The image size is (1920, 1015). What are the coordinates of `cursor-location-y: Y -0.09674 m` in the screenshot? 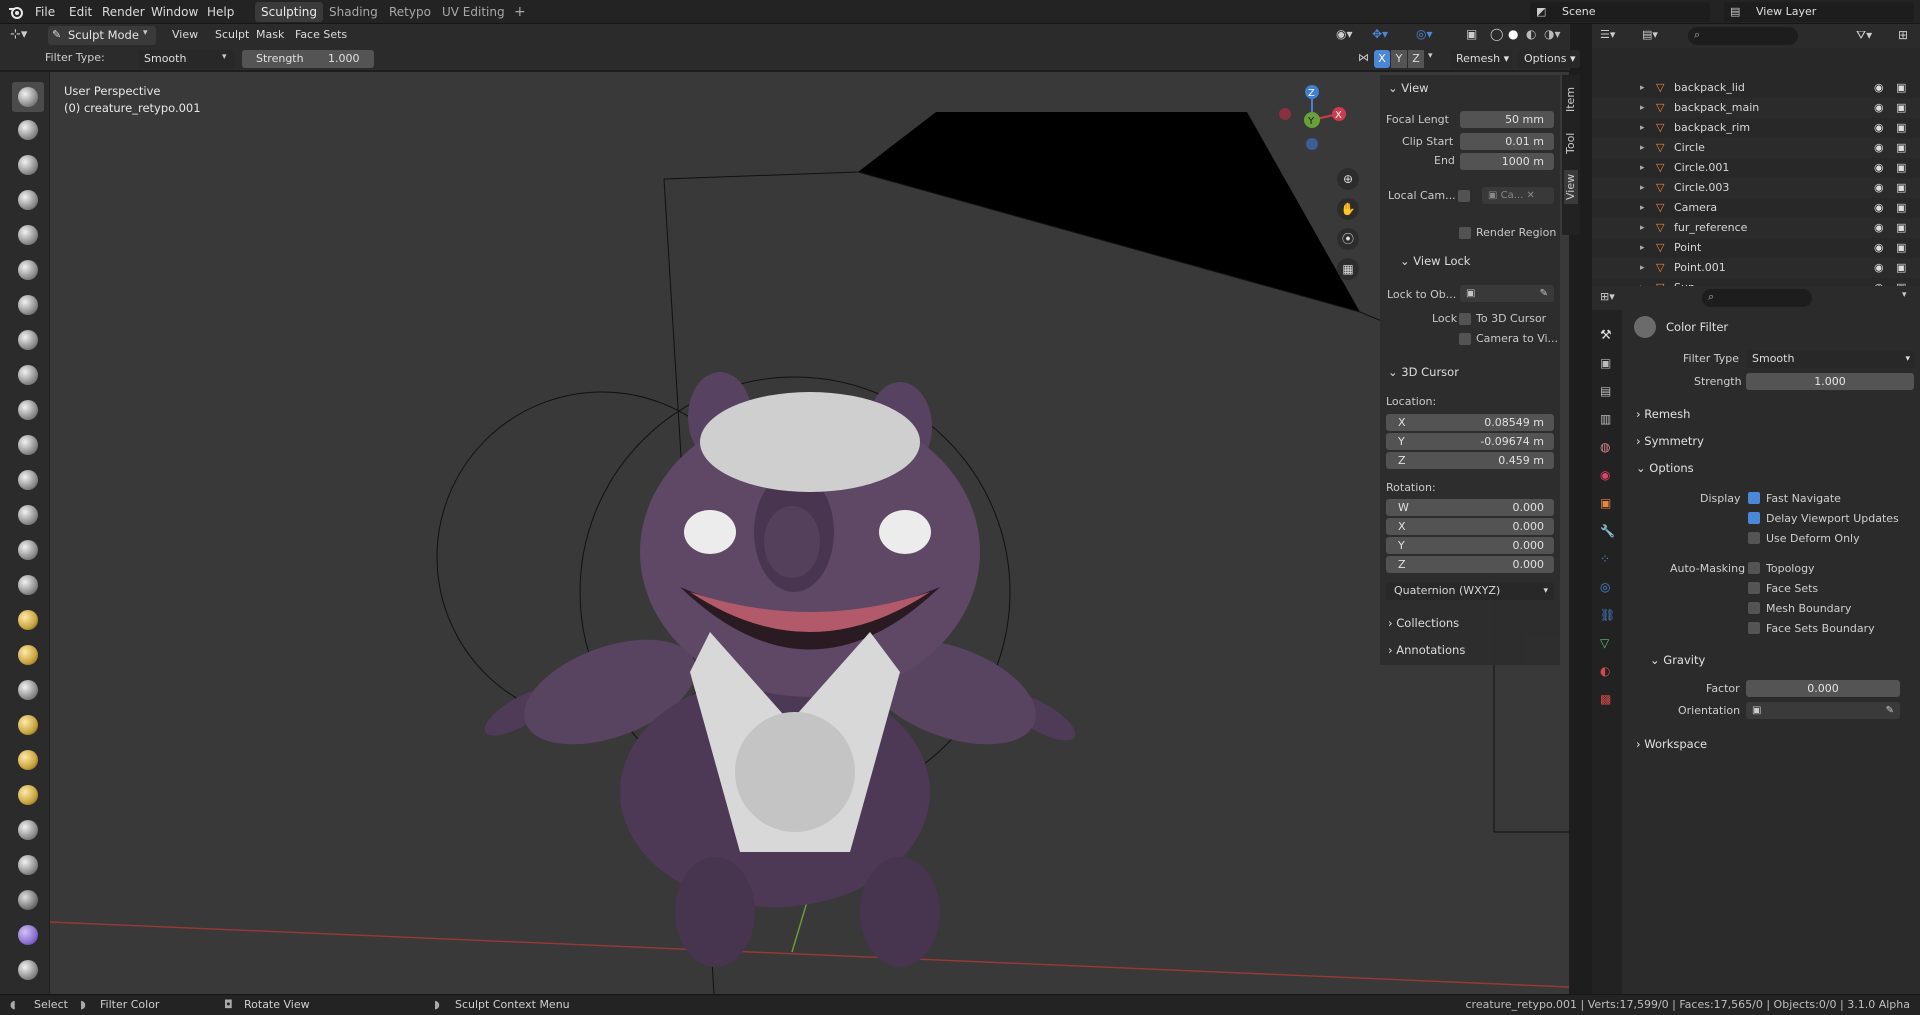 It's located at (1470, 441).